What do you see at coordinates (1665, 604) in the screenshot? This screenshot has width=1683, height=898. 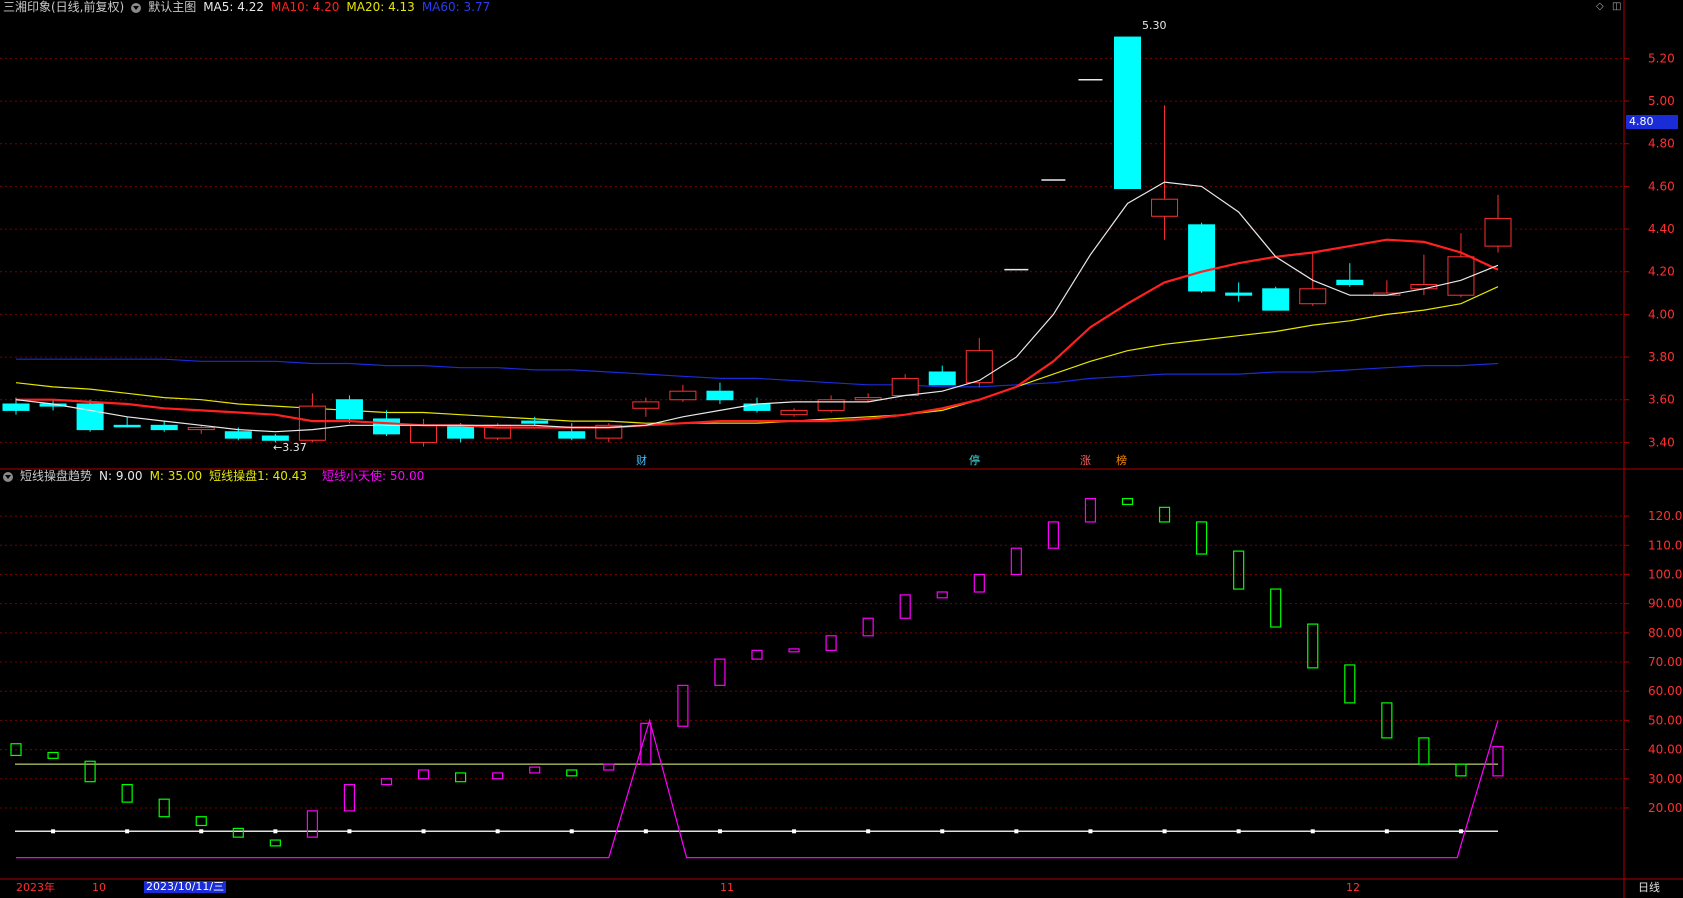 I see `indicator-tick-label: 90.00` at bounding box center [1665, 604].